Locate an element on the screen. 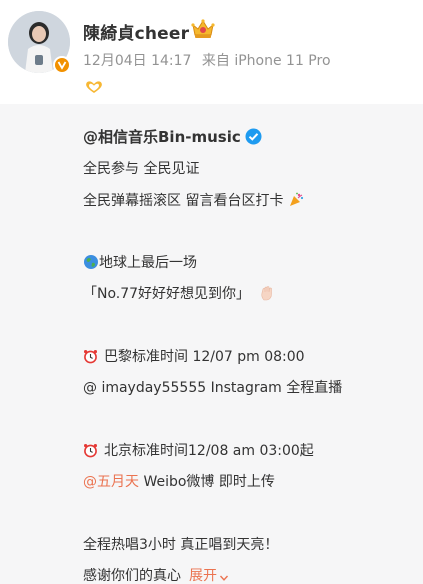 This screenshot has width=423, height=584. content-line-4-text: 「No.77好好好想见到你」 is located at coordinates (167, 294).